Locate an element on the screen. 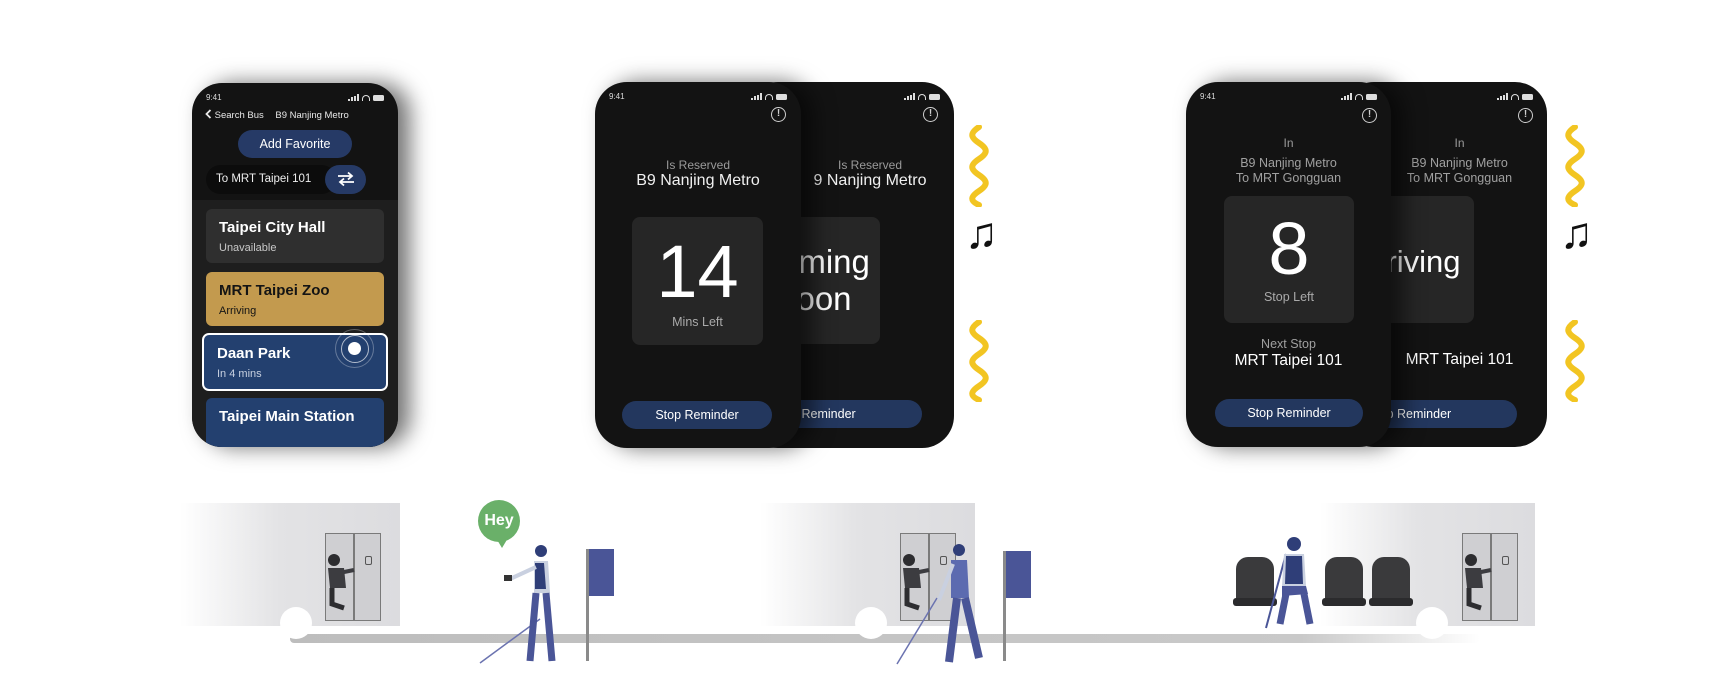 This screenshot has width=1727, height=692. next-stop-label: Next Stop is located at coordinates (1288, 344).